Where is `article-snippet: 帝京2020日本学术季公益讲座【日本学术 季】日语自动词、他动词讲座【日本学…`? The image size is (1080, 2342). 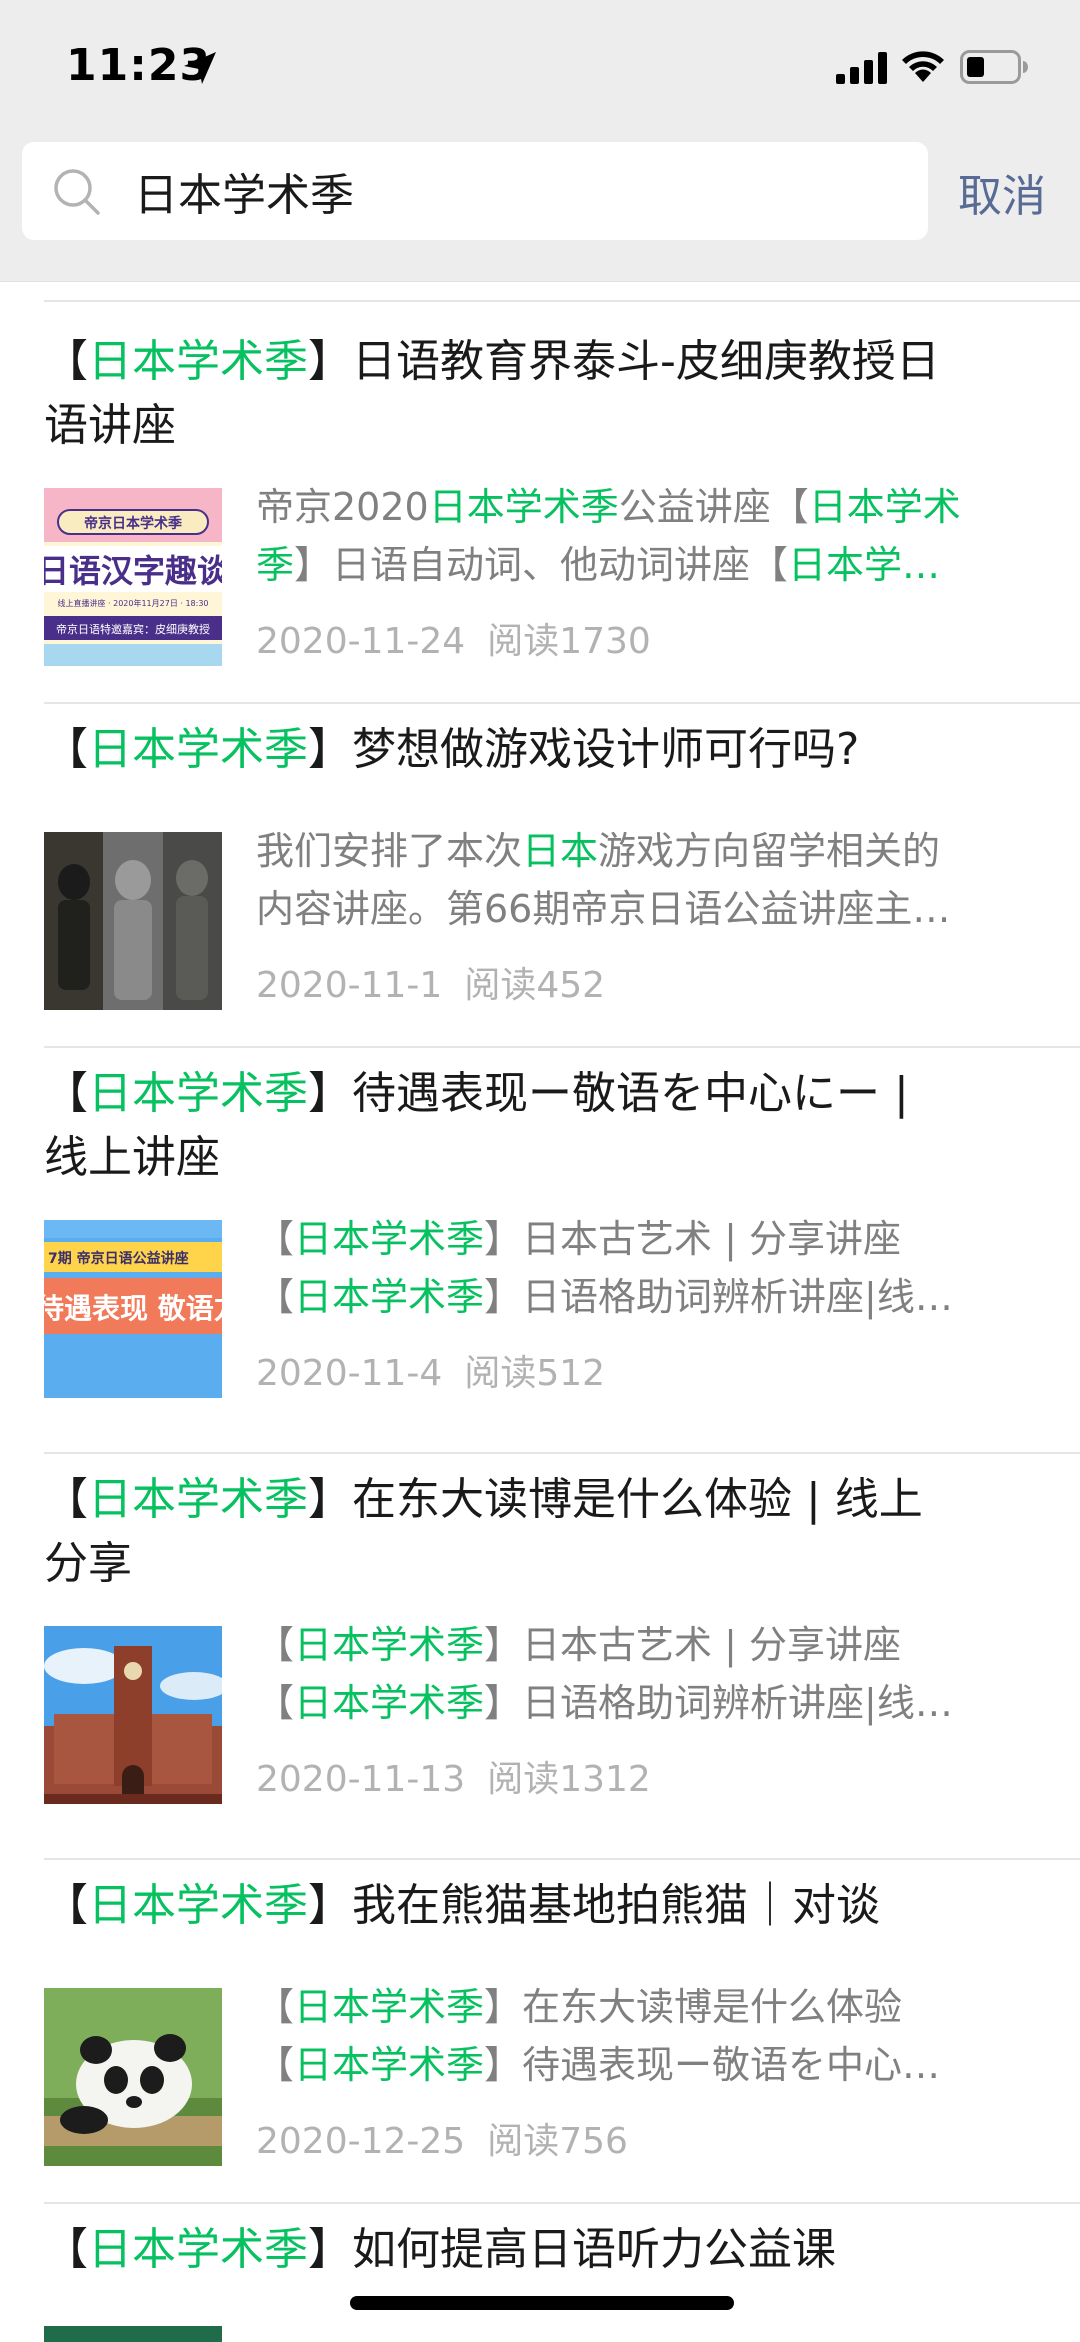 article-snippet: 帝京2020日本学术季公益讲座【日本学术 季】日语自动词、他动词讲座【日本学… is located at coordinates (608, 536).